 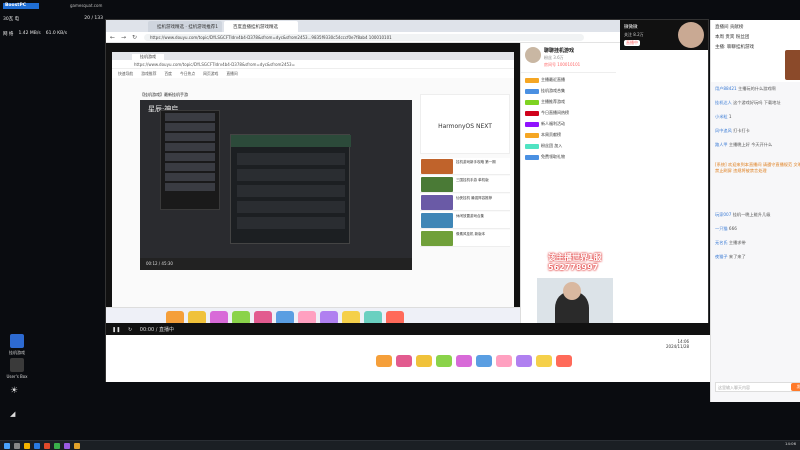 I want to click on signal-icon: ◢, so click(x=12, y=414).